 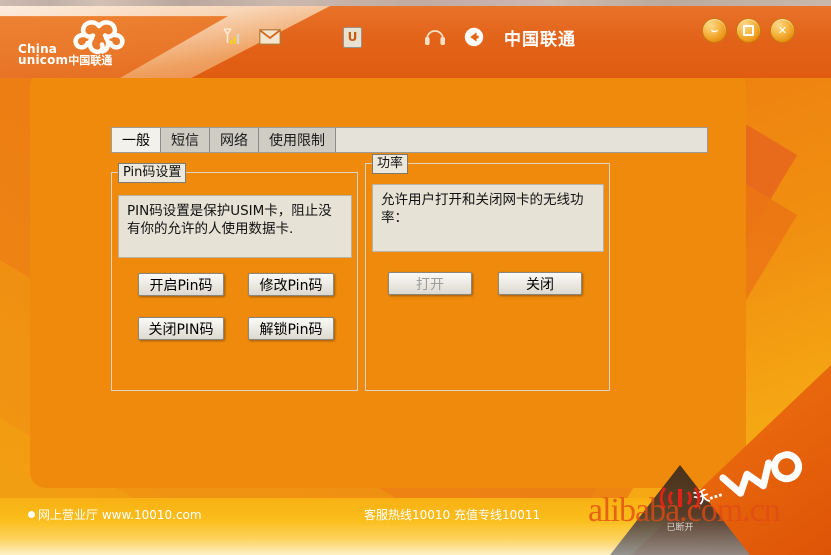 I want to click on footer-website: 网上营业厅 www.10010.com, so click(x=115, y=514).